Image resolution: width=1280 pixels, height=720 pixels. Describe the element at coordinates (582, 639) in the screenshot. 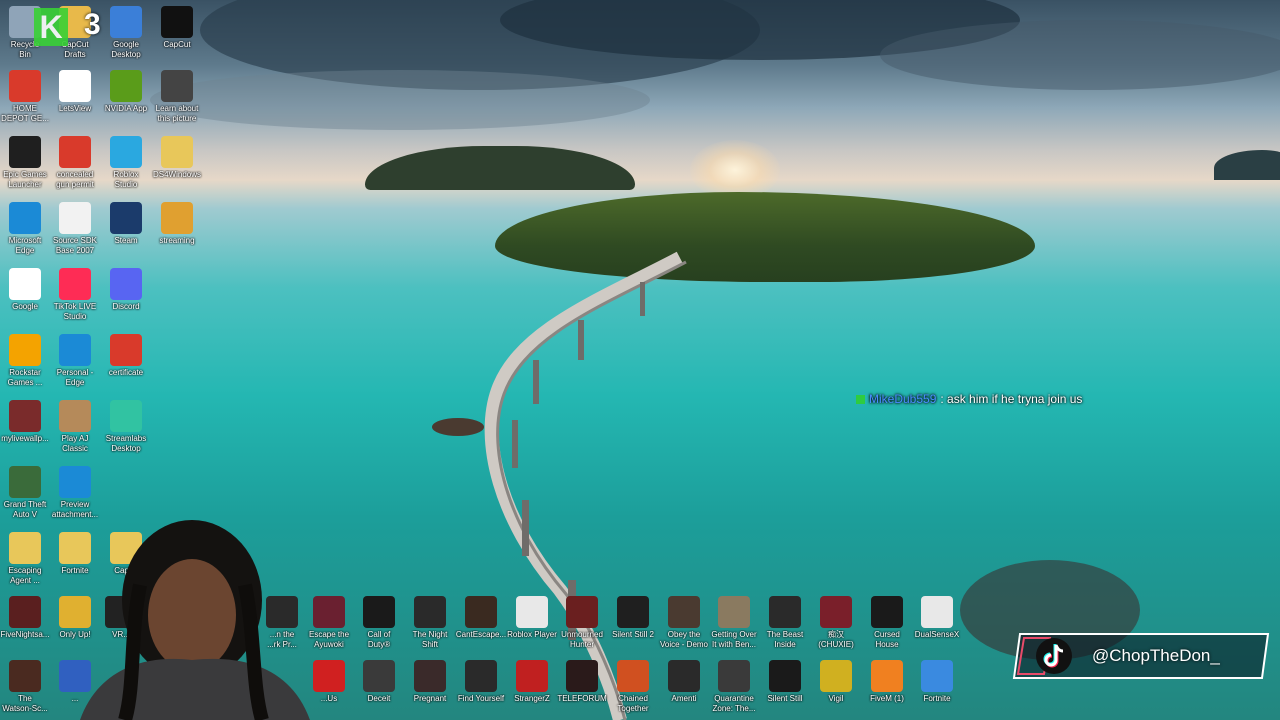

I see `shortcut-label: Unmourned Hunter` at that location.